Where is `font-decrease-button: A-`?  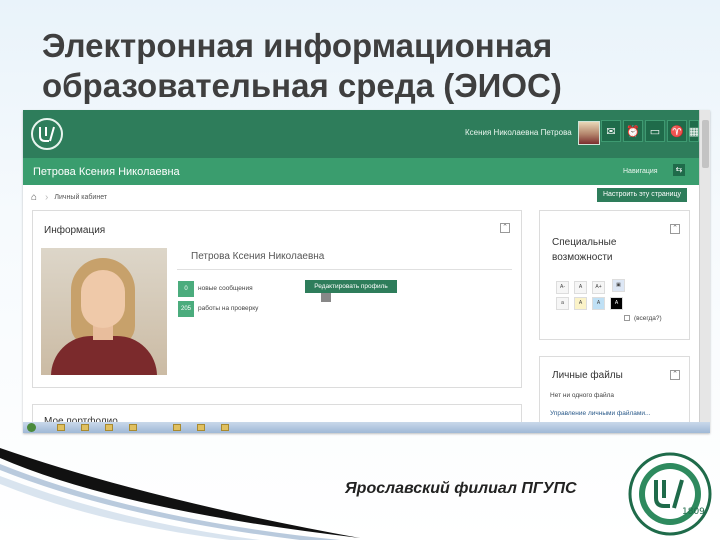
font-decrease-button: A- is located at coordinates (562, 287).